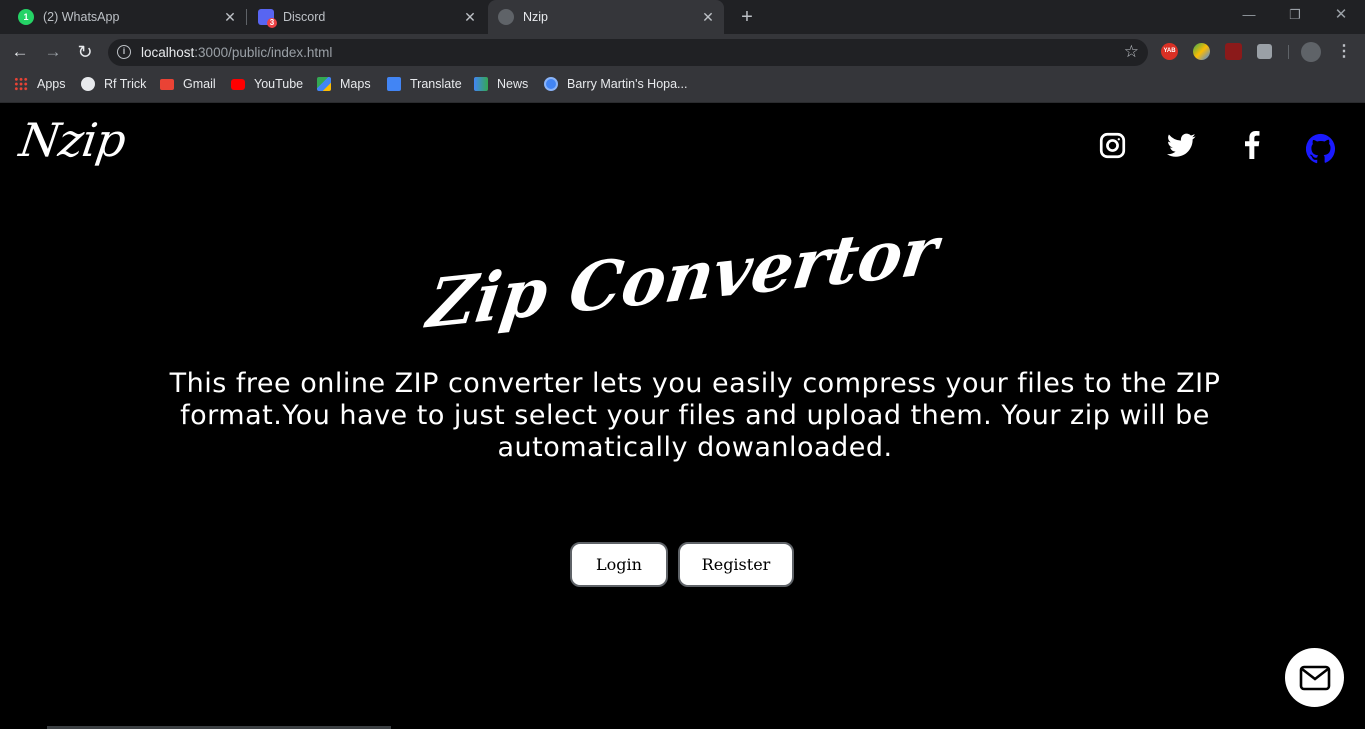 This screenshot has width=1365, height=729. What do you see at coordinates (481, 84) in the screenshot?
I see `news-icon` at bounding box center [481, 84].